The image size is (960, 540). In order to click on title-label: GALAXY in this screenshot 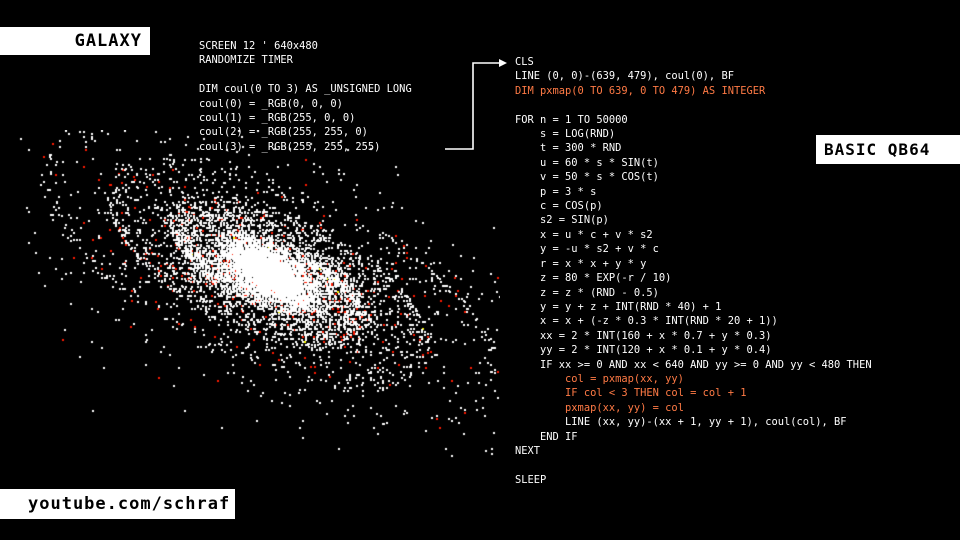, I will do `click(75, 41)`.